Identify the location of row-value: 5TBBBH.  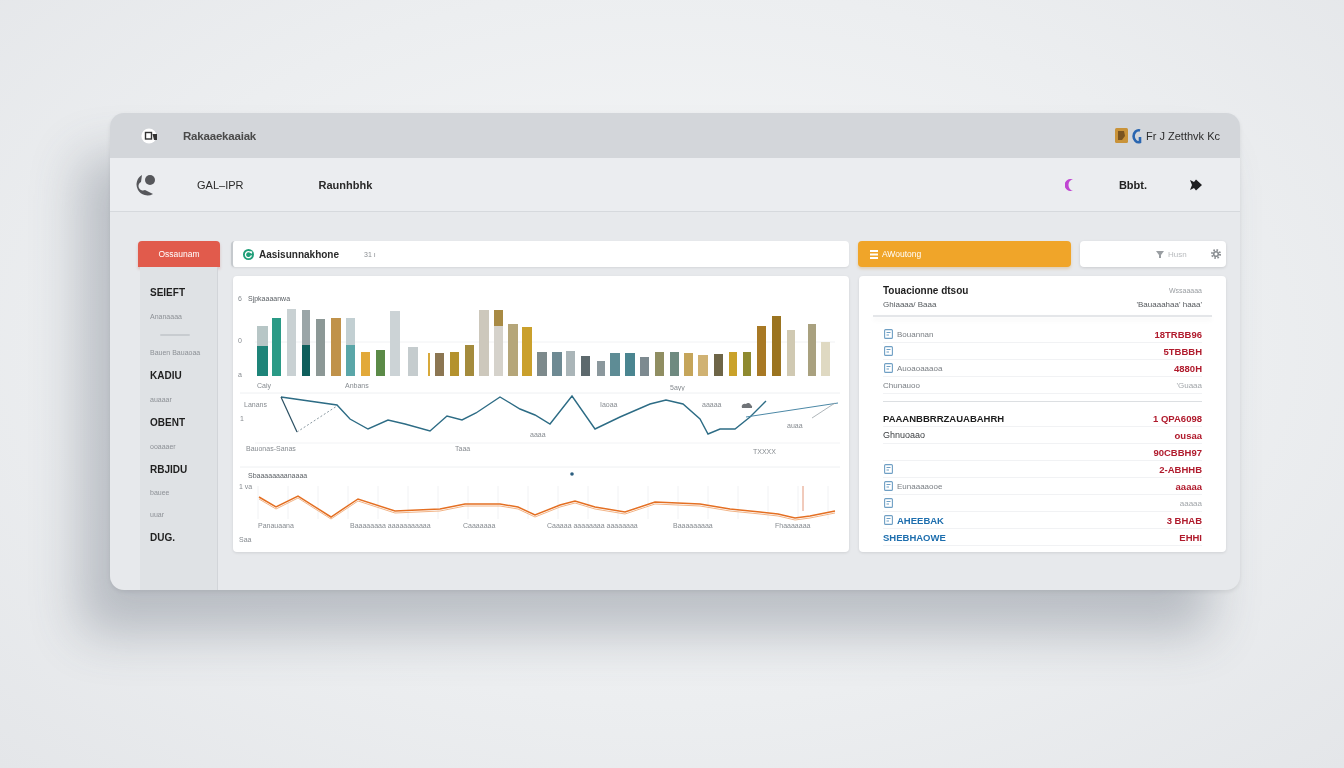
(1182, 351).